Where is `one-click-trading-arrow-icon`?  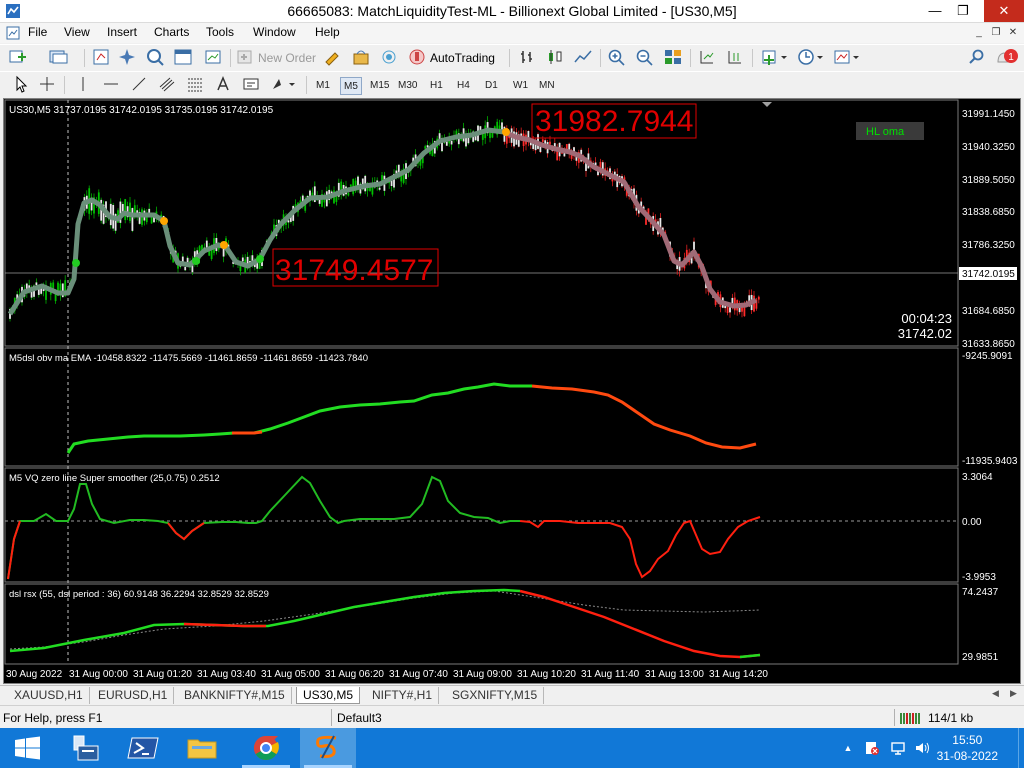 one-click-trading-arrow-icon is located at coordinates (767, 104).